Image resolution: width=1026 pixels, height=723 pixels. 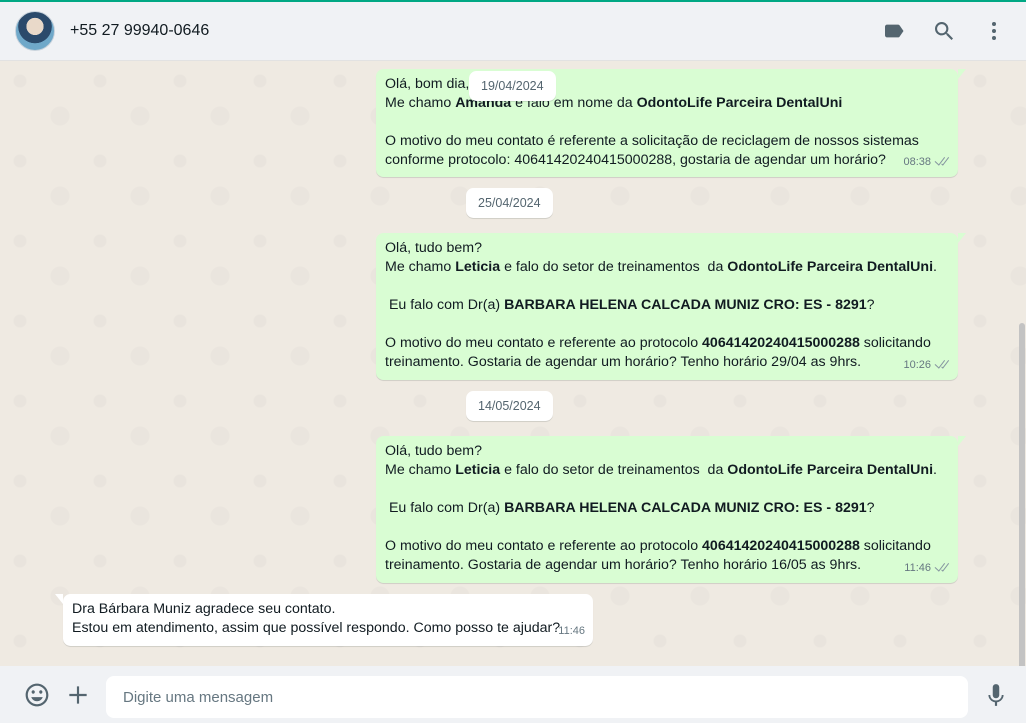 I want to click on emoji-button, so click(x=37, y=695).